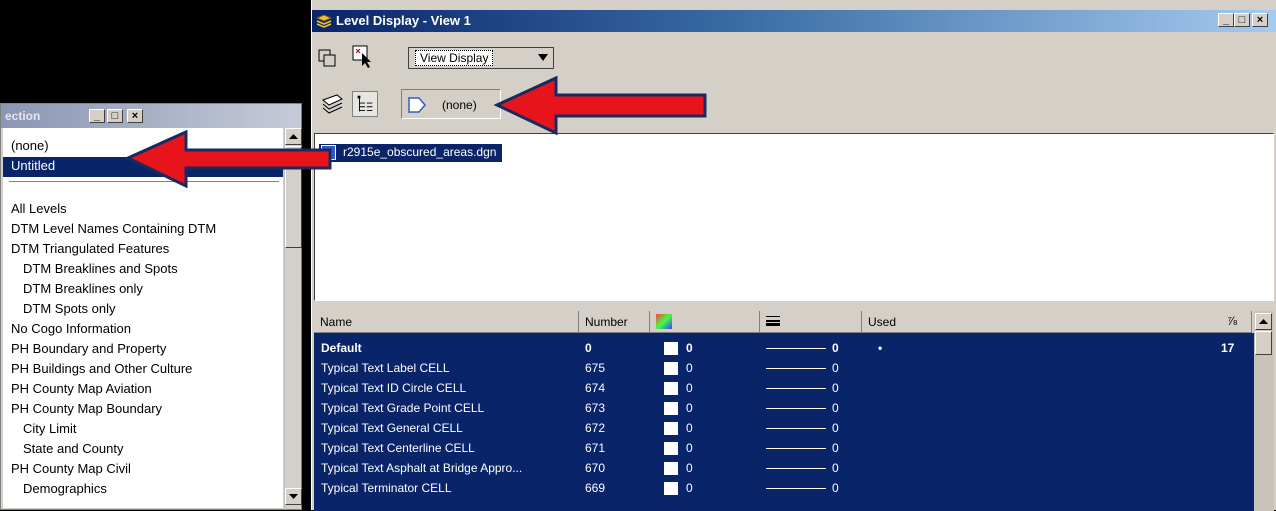 This screenshot has height=511, width=1276. I want to click on table-row: Typical Text General CELL 672 0 0, so click(783, 428).